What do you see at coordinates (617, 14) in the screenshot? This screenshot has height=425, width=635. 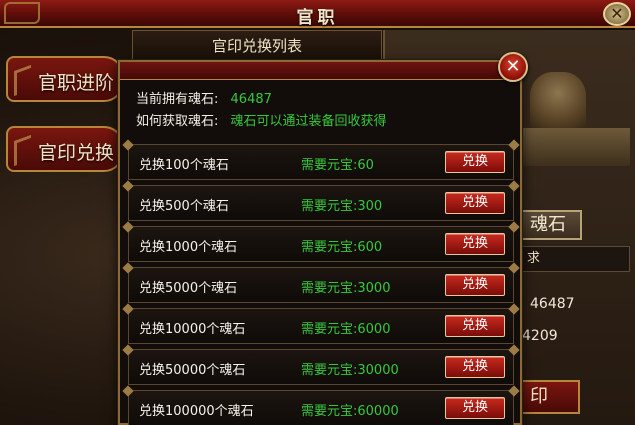 I see `window-close-button: ✕` at bounding box center [617, 14].